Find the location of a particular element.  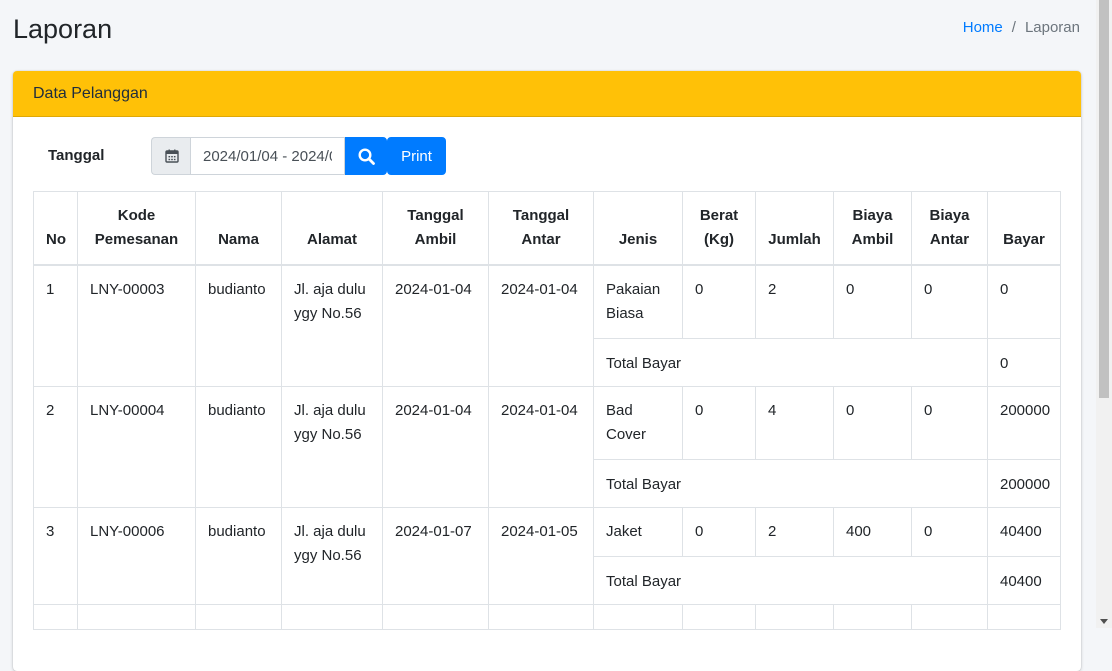

cell-no: 1 is located at coordinates (55, 325).